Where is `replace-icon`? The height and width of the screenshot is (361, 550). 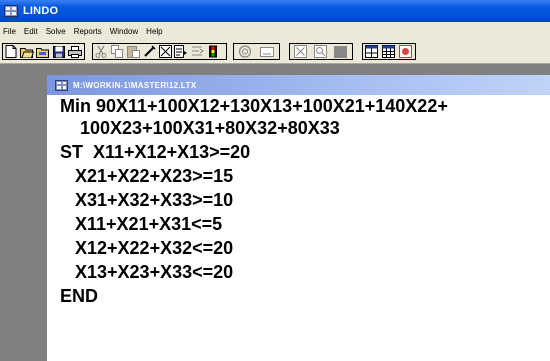 replace-icon is located at coordinates (165, 51).